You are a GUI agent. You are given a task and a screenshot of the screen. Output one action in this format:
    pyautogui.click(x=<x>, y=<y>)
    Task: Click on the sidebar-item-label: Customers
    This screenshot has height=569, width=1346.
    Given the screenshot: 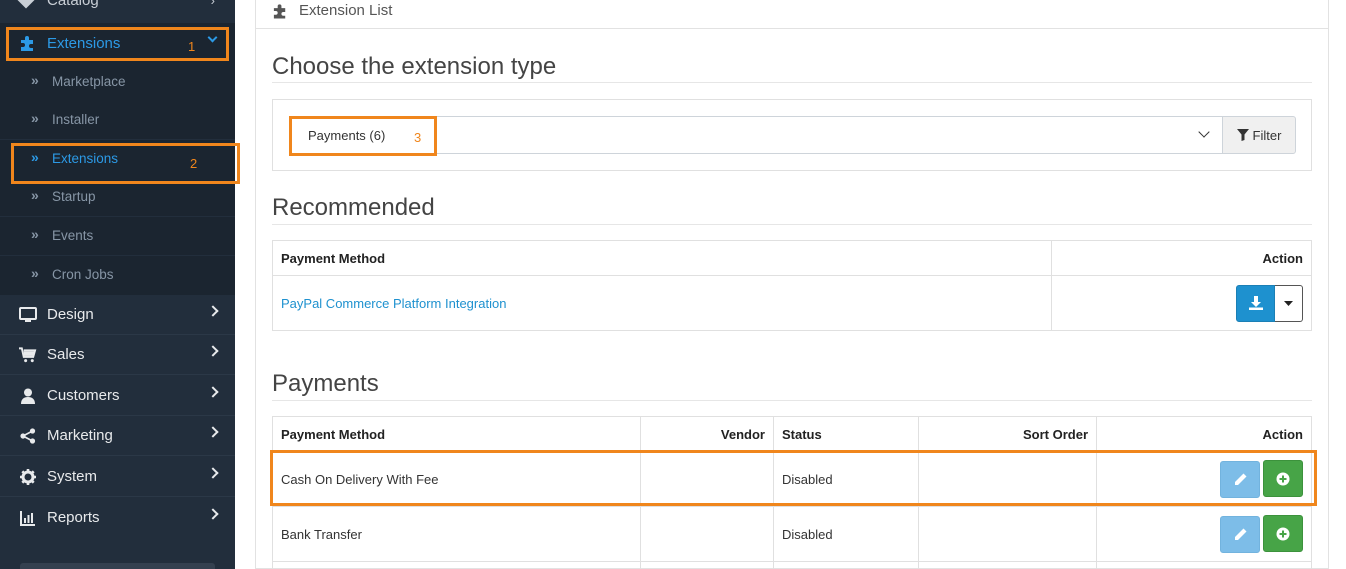 What is the action you would take?
    pyautogui.click(x=83, y=395)
    